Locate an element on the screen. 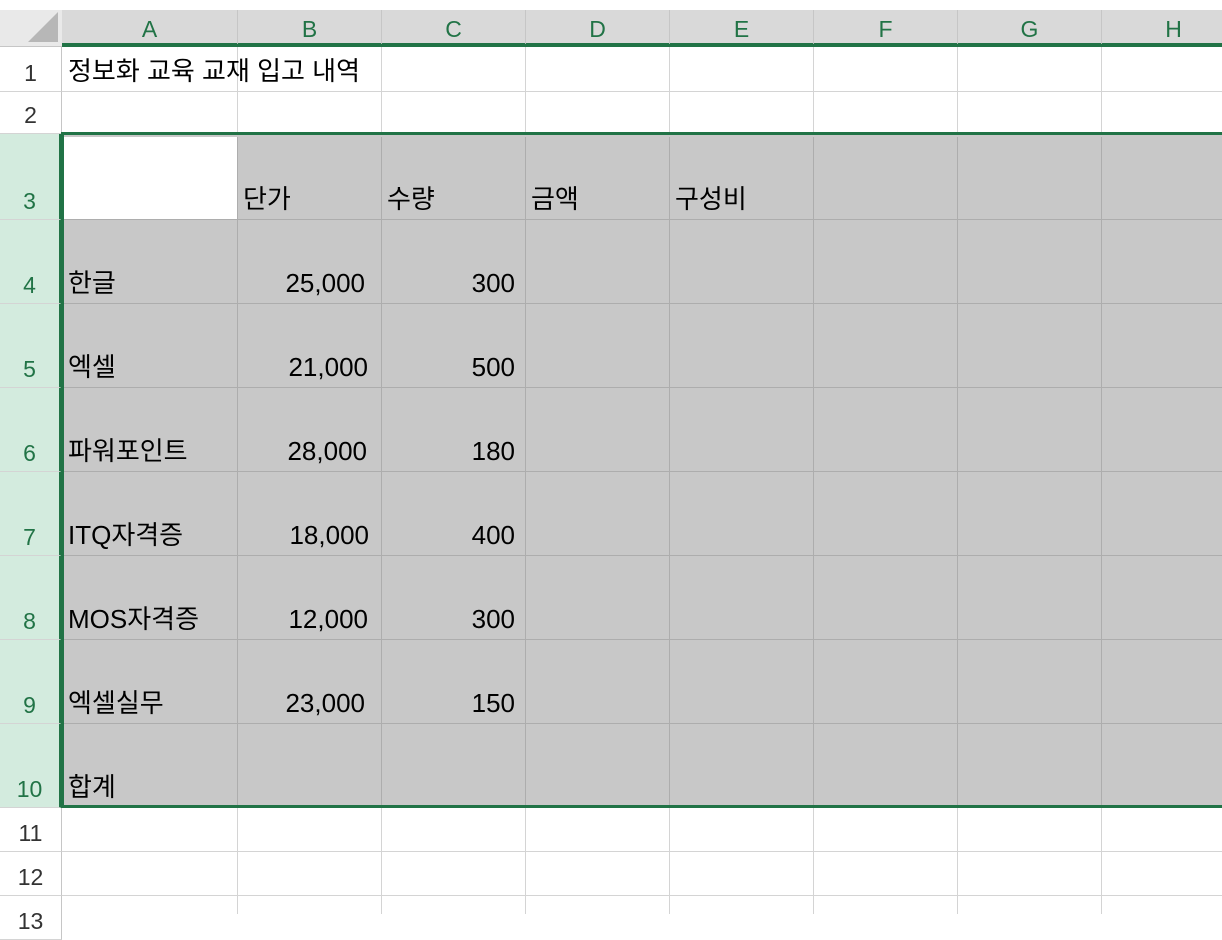 This screenshot has width=1222, height=940. cell-a8: MOS자격증 is located at coordinates (133, 619).